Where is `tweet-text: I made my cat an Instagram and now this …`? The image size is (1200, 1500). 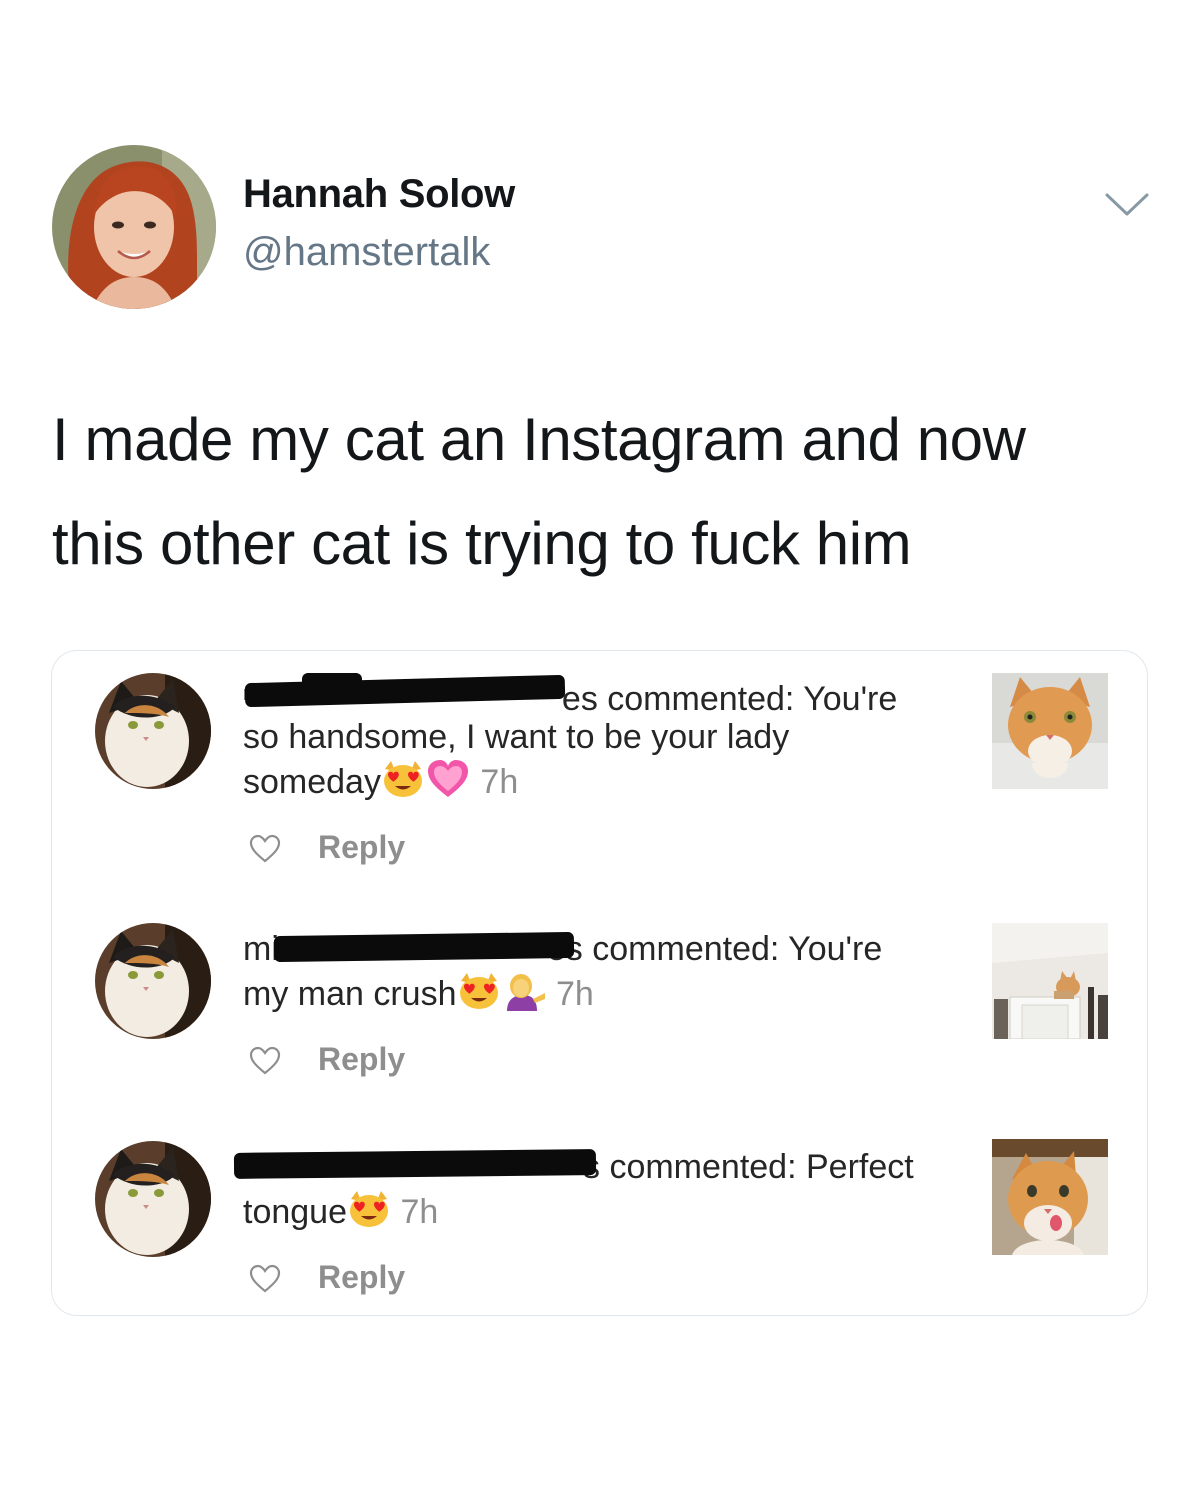 tweet-text: I made my cat an Instagram and now this … is located at coordinates (607, 492).